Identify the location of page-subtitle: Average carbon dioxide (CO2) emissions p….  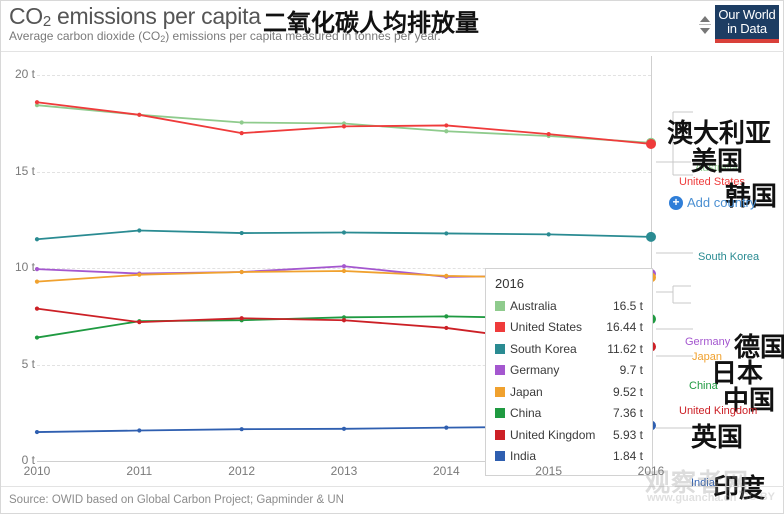
(225, 36).